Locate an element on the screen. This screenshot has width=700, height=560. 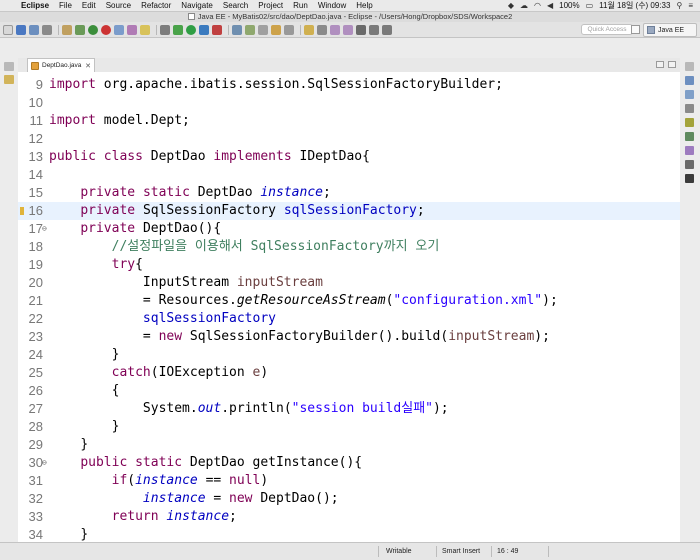
new-icon is located at coordinates (8, 29).